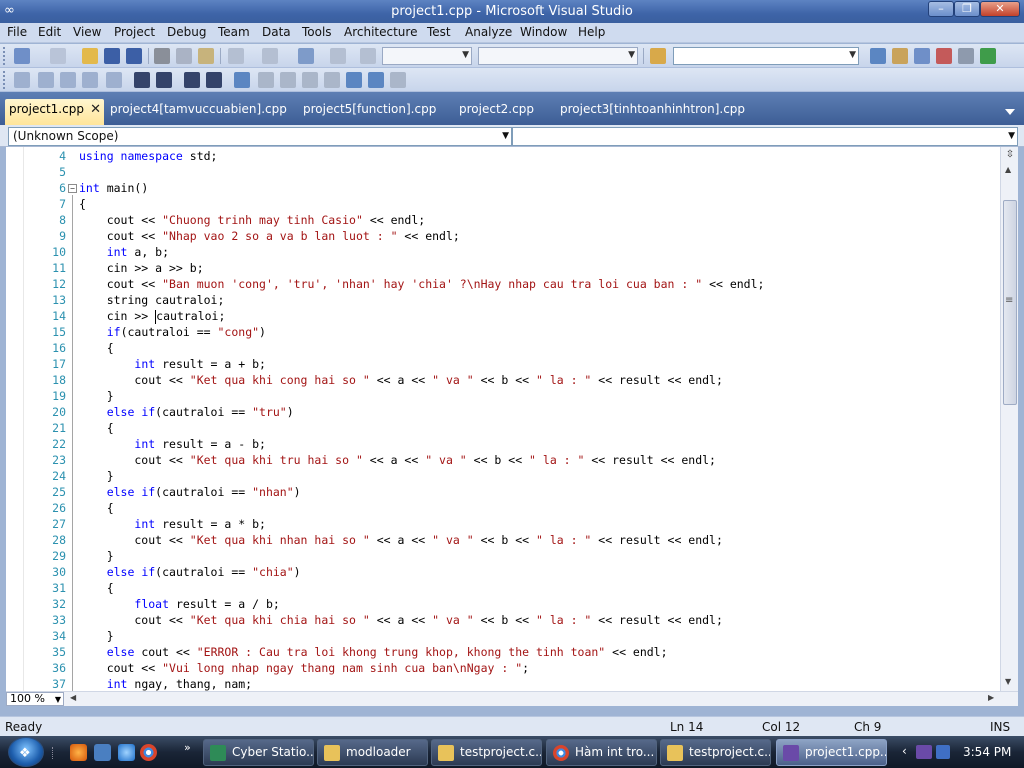  What do you see at coordinates (172, 524) in the screenshot?
I see `code-text: int result = a * b;` at bounding box center [172, 524].